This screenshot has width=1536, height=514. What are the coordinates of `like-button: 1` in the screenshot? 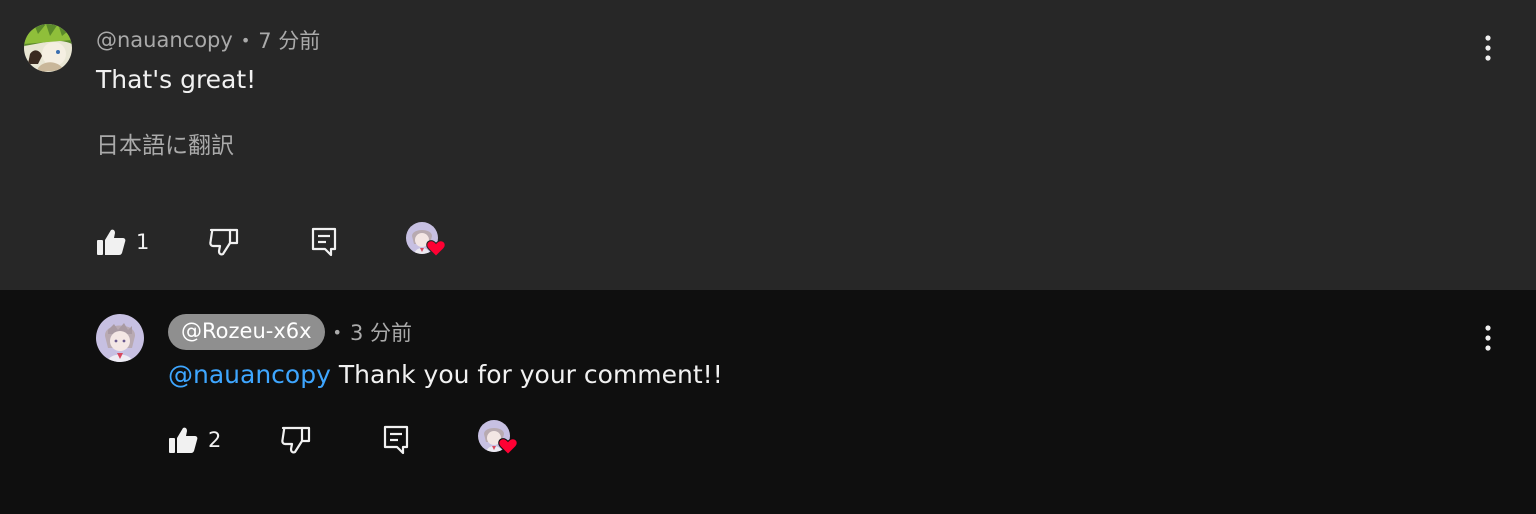 It's located at (122, 242).